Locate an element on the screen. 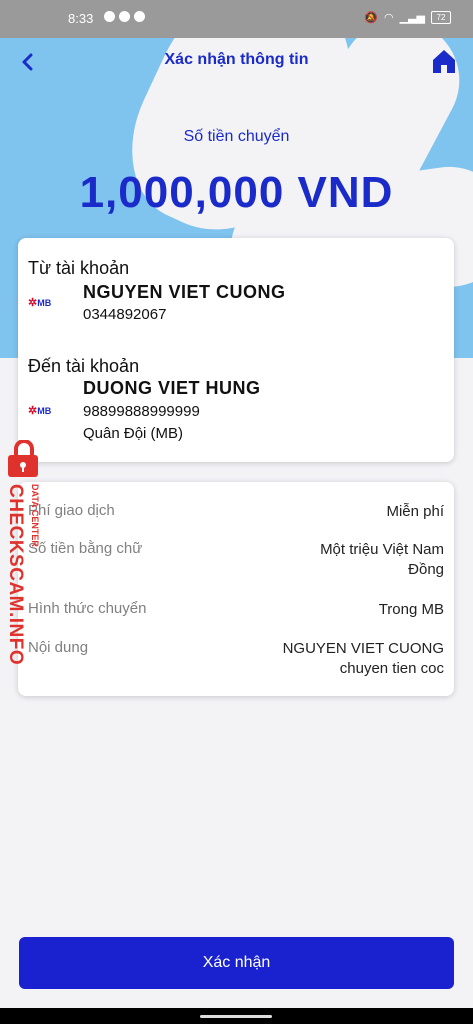 The width and height of the screenshot is (473, 1024). gesture-nav-bar is located at coordinates (236, 1016).